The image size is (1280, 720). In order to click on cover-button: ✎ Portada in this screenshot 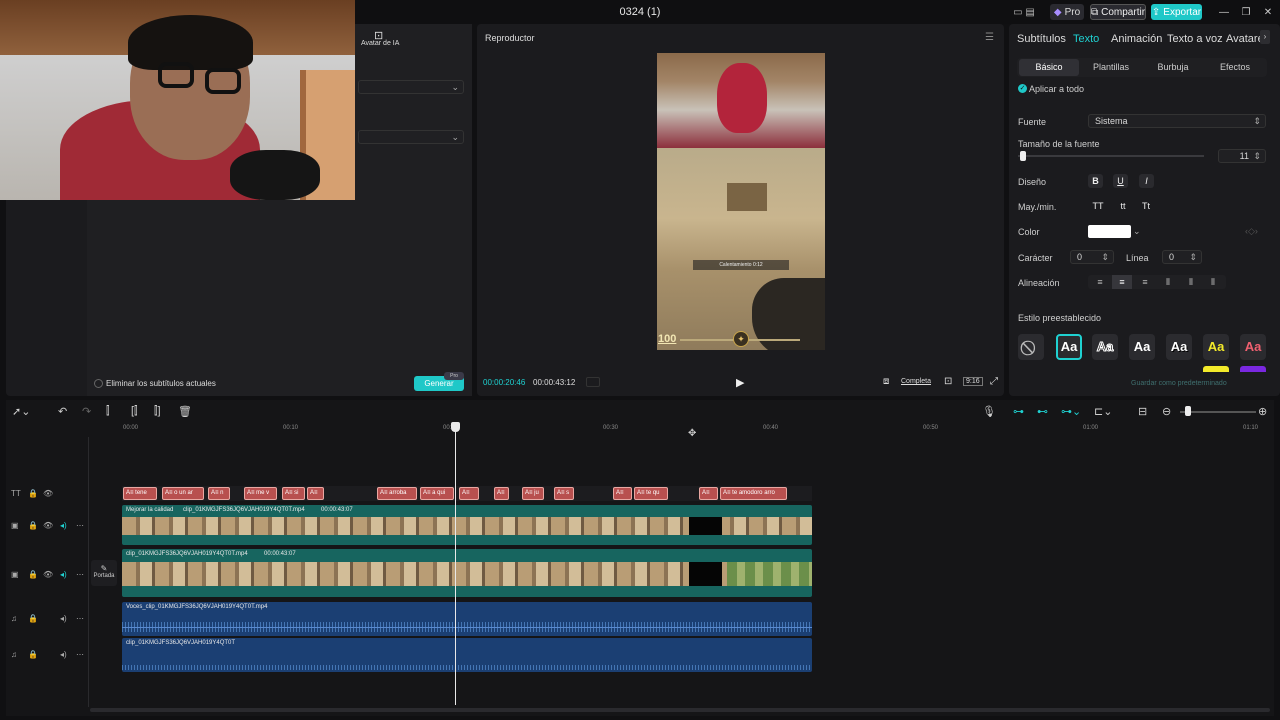, I will do `click(104, 573)`.